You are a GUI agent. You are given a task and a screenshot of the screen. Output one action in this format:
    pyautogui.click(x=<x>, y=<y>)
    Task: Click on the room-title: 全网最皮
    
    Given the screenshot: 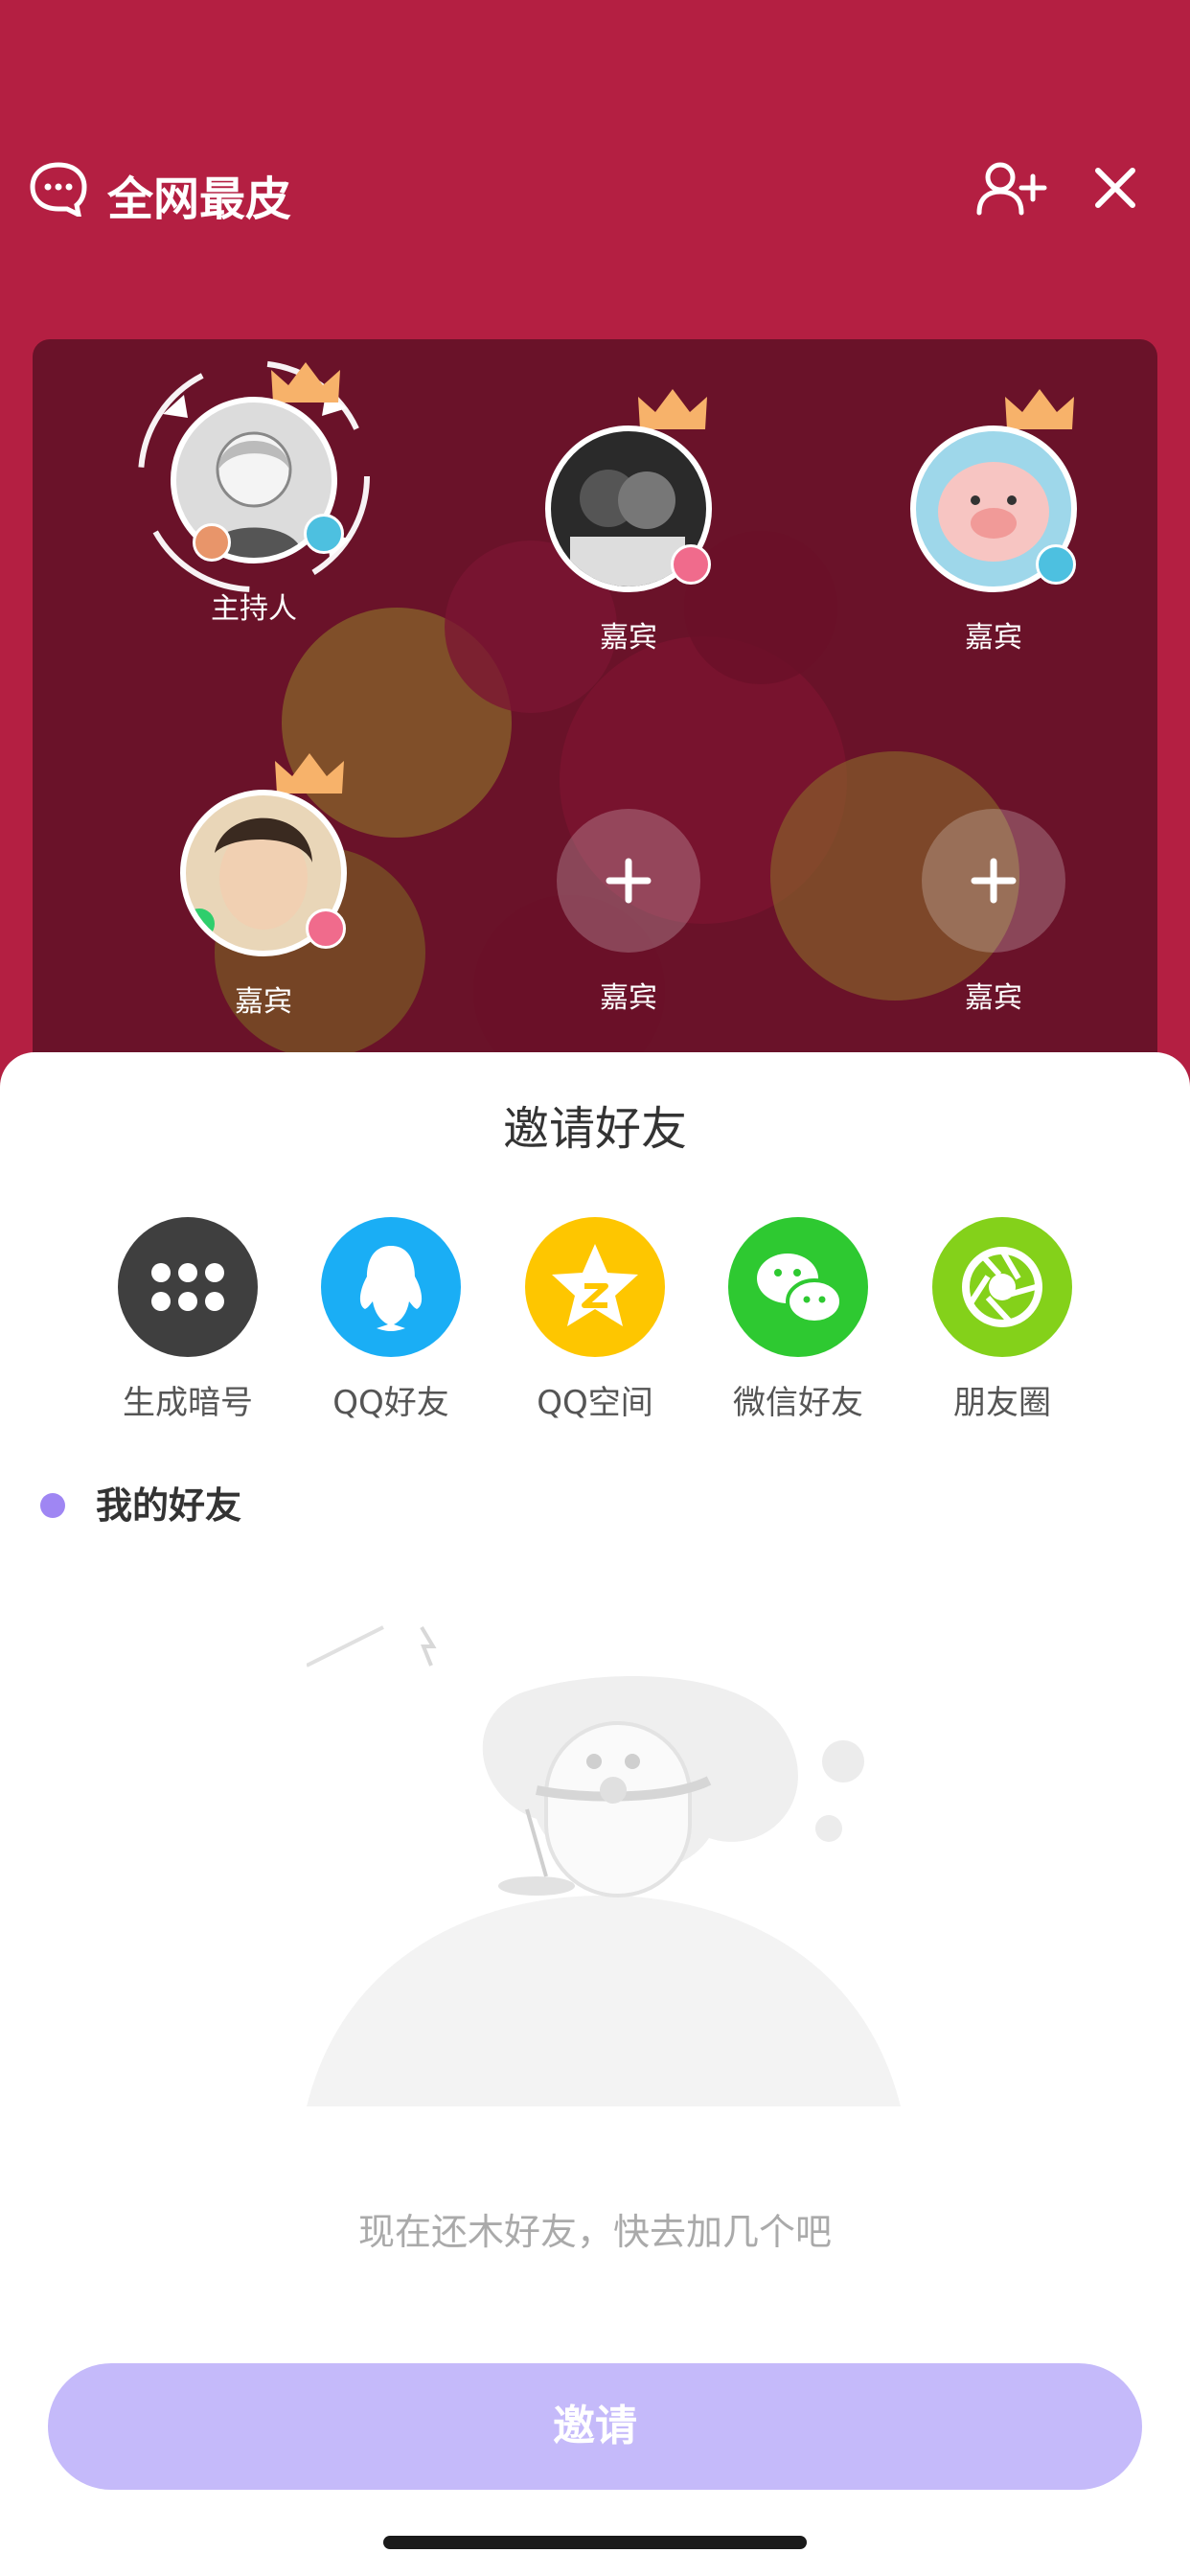 What is the action you would take?
    pyautogui.click(x=199, y=199)
    